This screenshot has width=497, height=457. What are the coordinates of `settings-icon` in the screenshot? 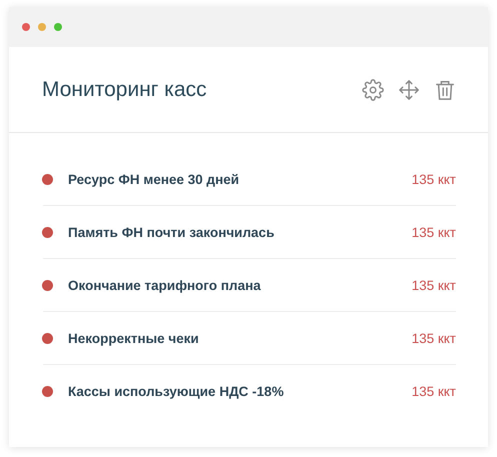 It's located at (373, 89).